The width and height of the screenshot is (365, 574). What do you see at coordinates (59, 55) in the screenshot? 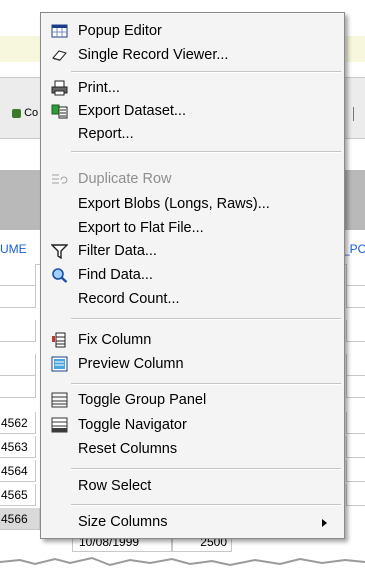
I see `record-viewer-icon` at bounding box center [59, 55].